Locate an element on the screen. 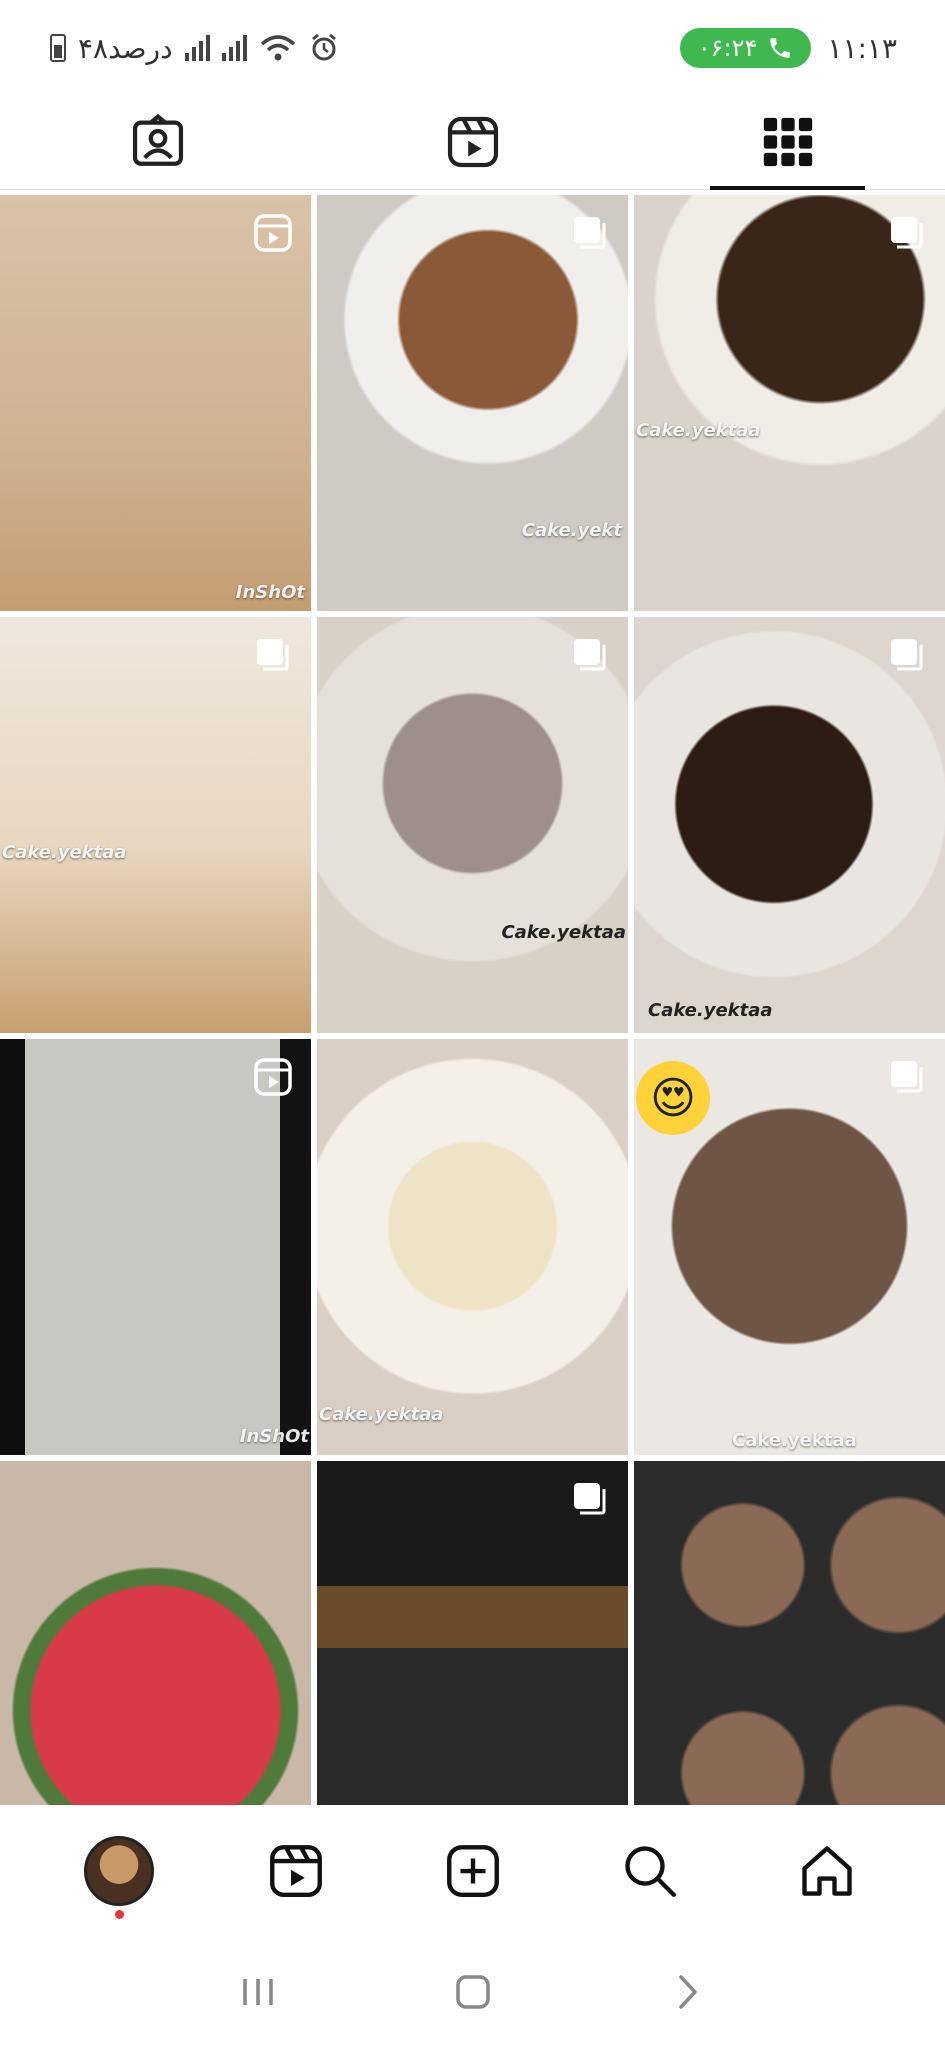  post-tile: 😍 Cake.yektaa is located at coordinates (789, 1247).